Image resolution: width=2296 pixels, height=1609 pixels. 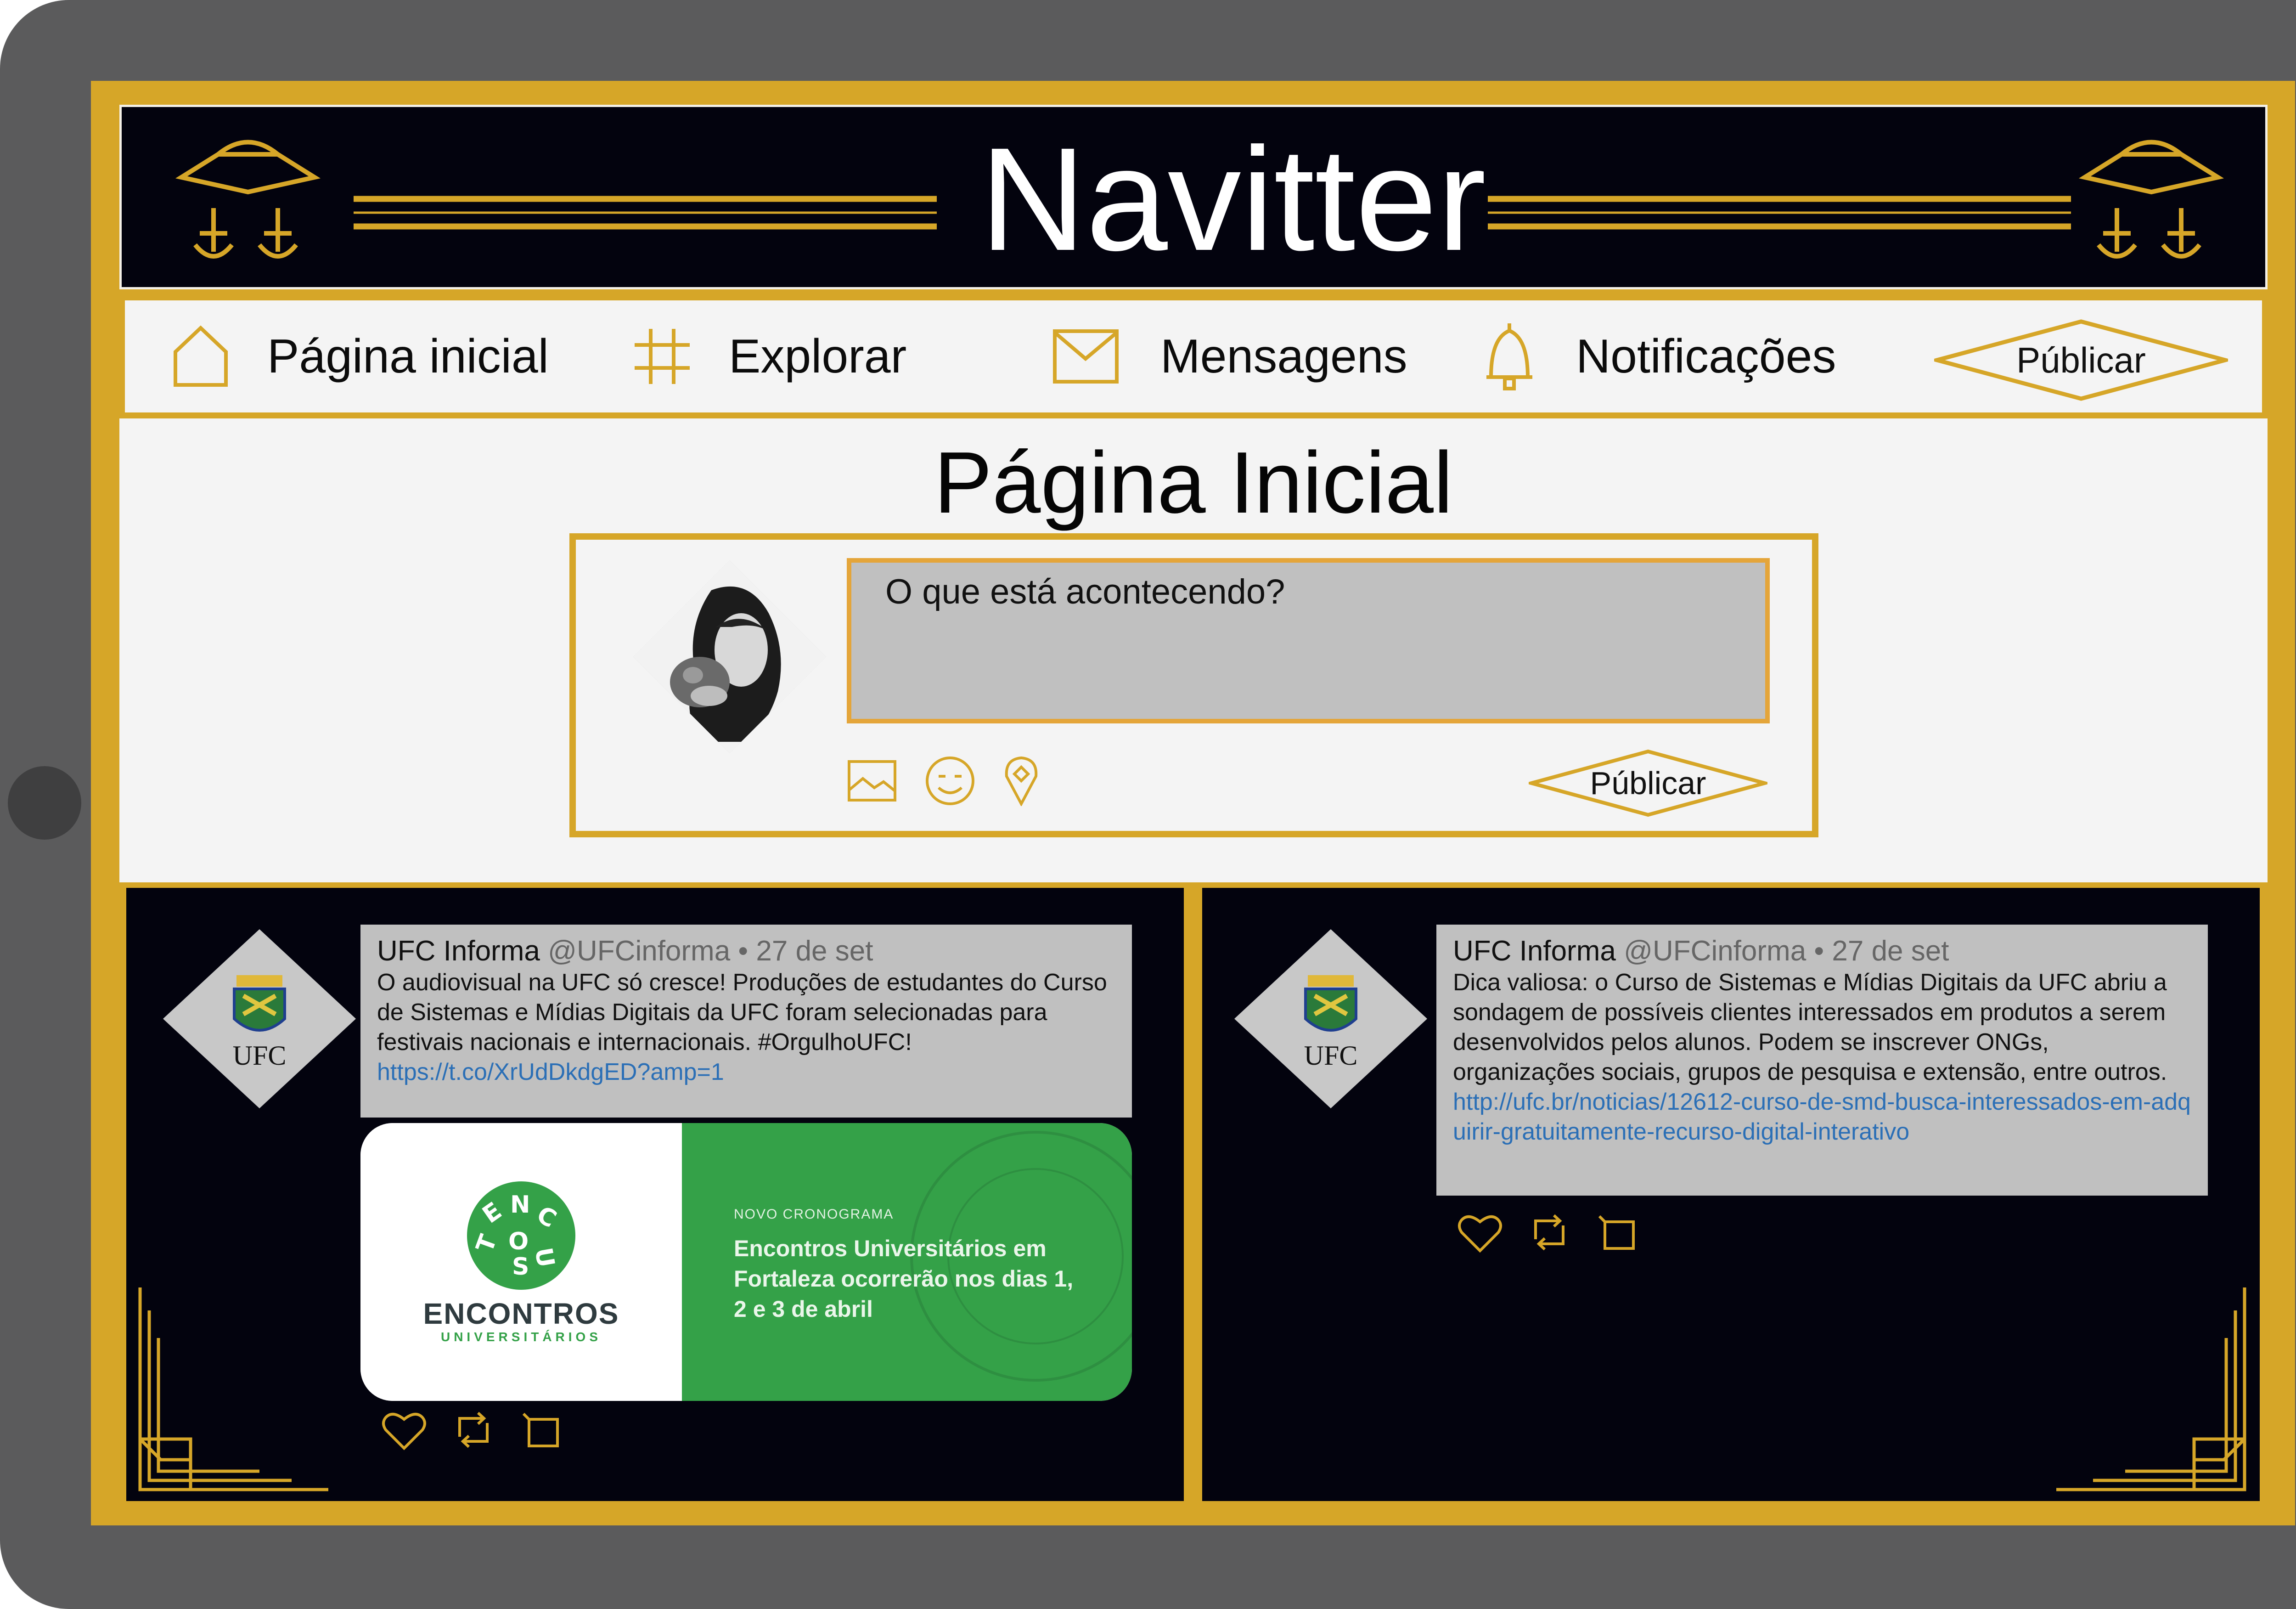 What do you see at coordinates (1779, 213) in the screenshot?
I see `gold-lines-right` at bounding box center [1779, 213].